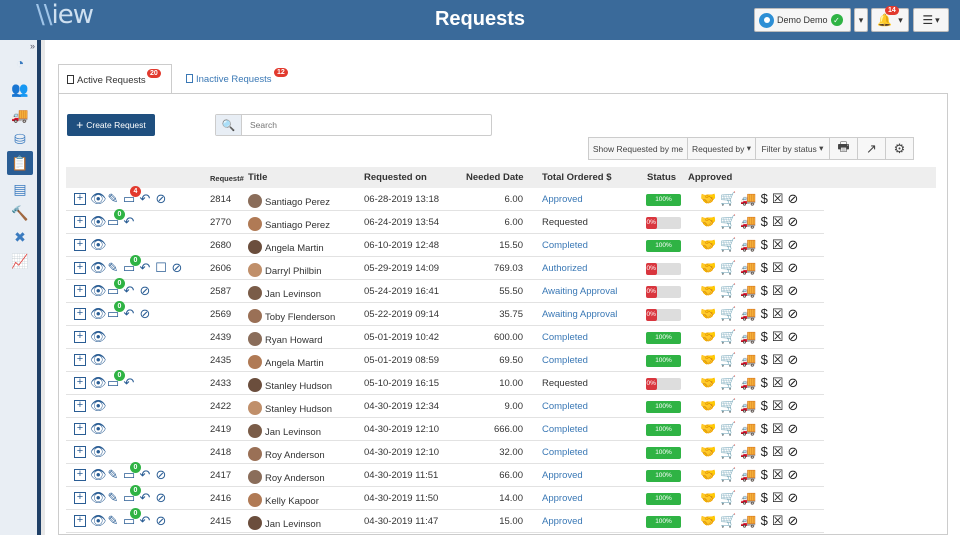 The height and width of the screenshot is (535, 960). I want to click on notes-icon: ▭ 4, so click(131, 196).